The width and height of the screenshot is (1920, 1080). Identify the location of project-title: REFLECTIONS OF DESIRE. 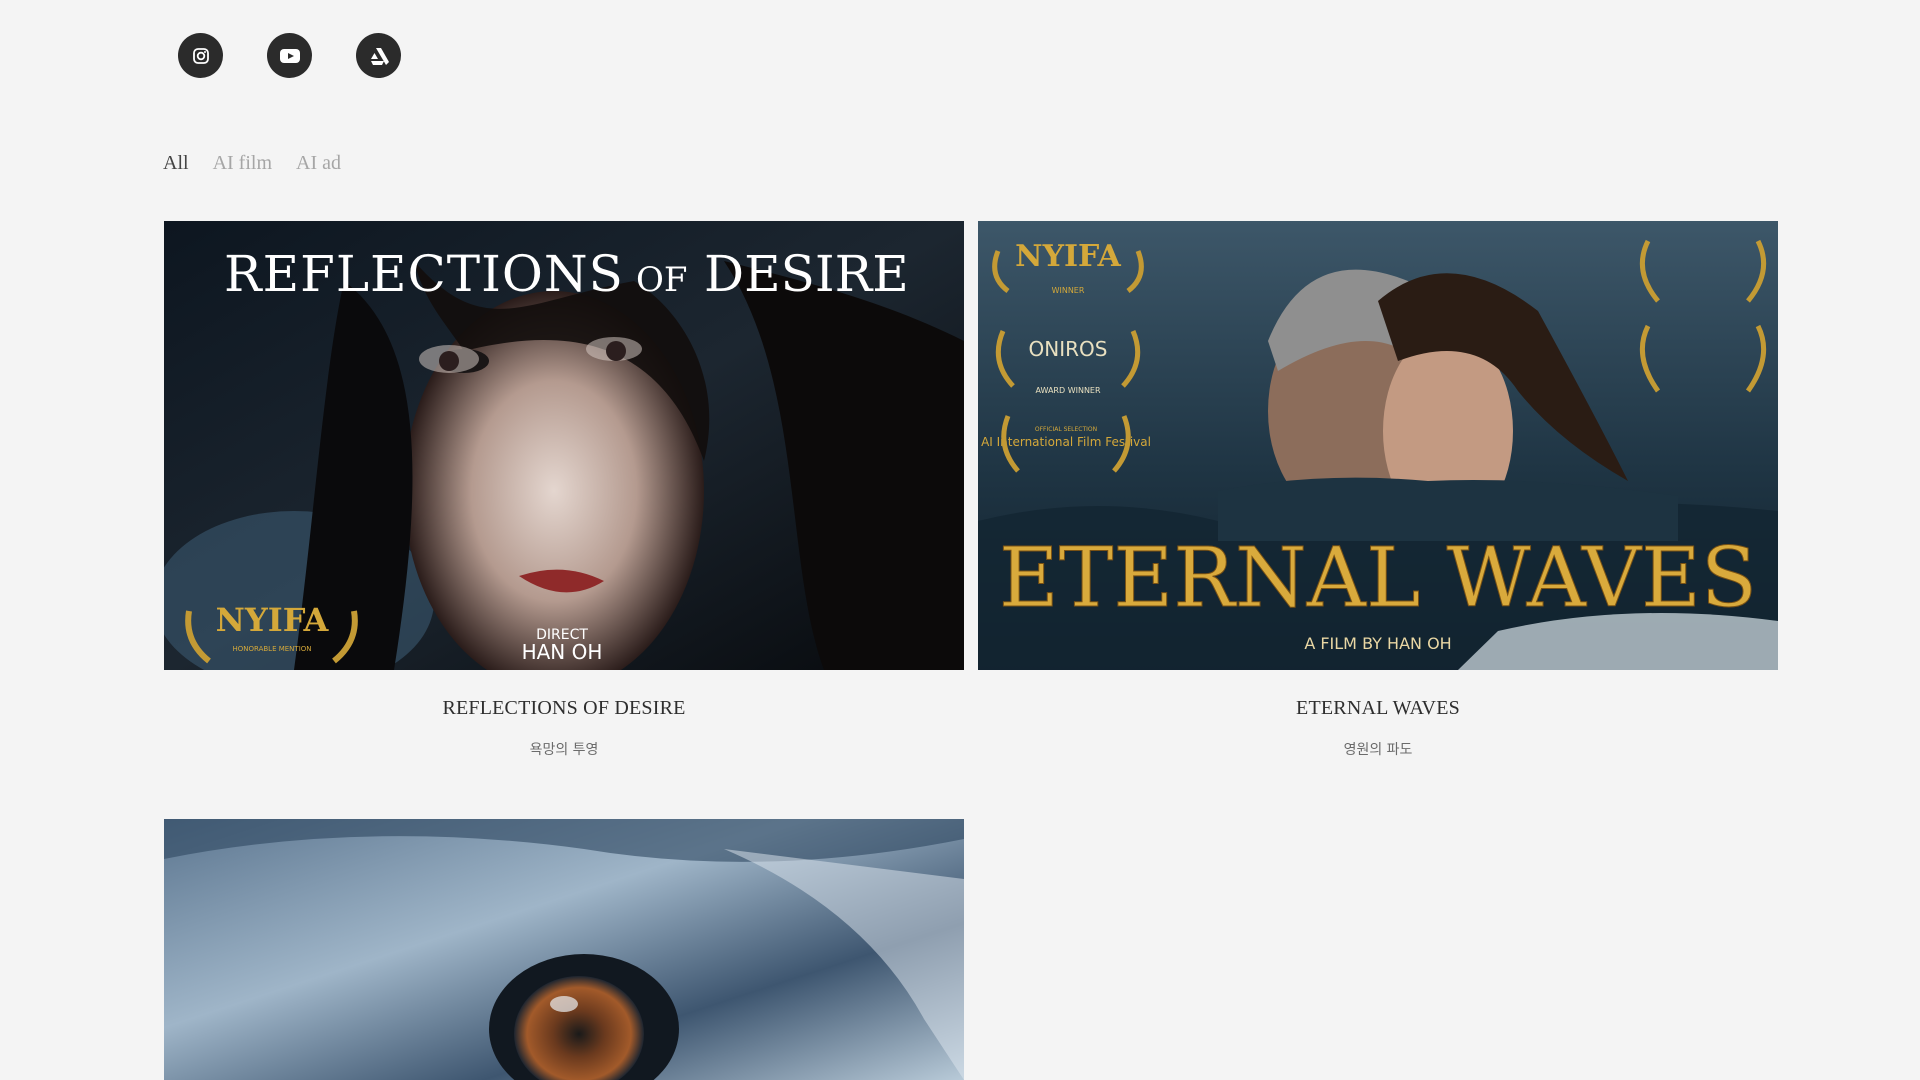
(564, 708).